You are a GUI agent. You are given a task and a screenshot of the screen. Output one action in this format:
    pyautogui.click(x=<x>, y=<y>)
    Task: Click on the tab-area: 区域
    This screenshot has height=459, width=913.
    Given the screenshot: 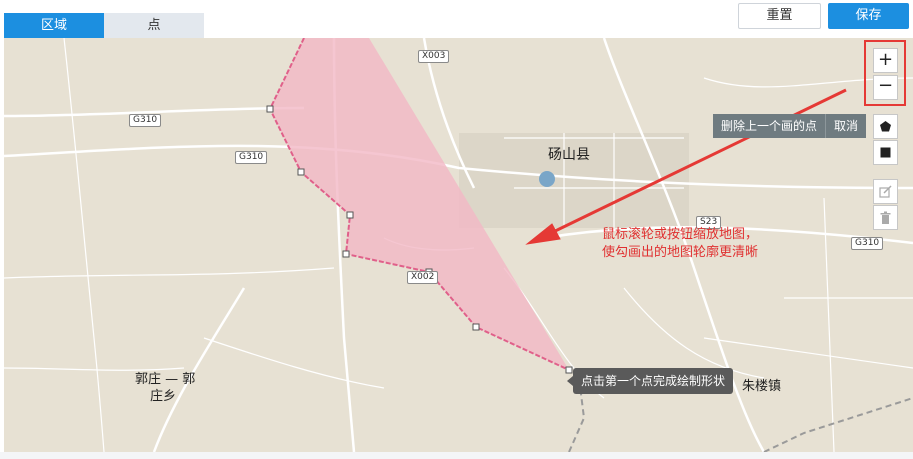 What is the action you would take?
    pyautogui.click(x=54, y=25)
    